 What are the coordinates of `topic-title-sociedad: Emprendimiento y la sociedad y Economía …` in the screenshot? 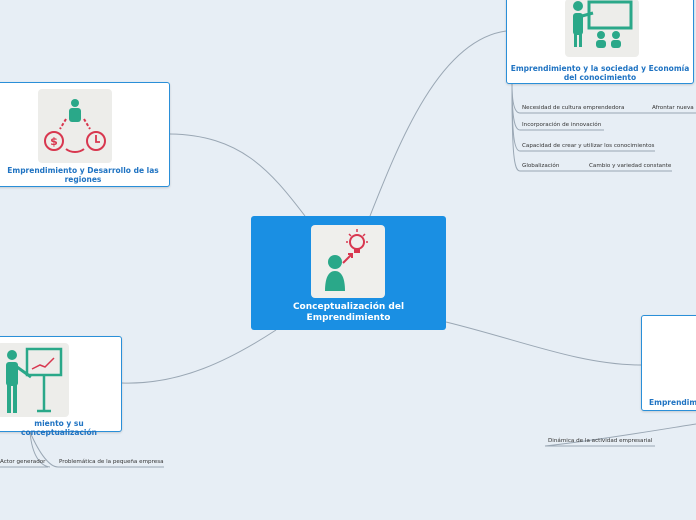 It's located at (600, 73).